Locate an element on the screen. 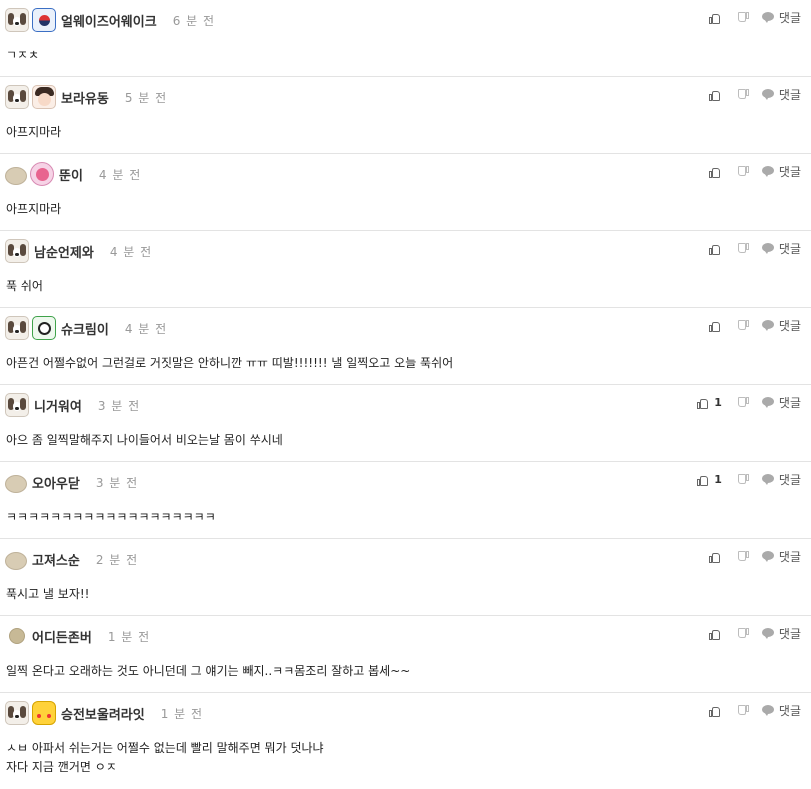  comment-header: 어디든존버 1 분 전 is located at coordinates (77, 636).